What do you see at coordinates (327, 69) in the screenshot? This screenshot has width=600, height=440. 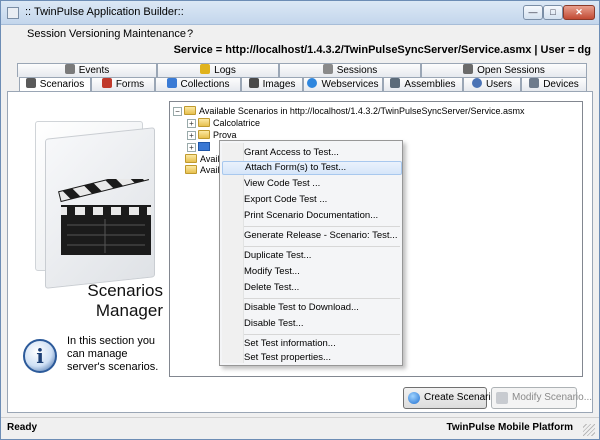 I see `sessions-icon` at bounding box center [327, 69].